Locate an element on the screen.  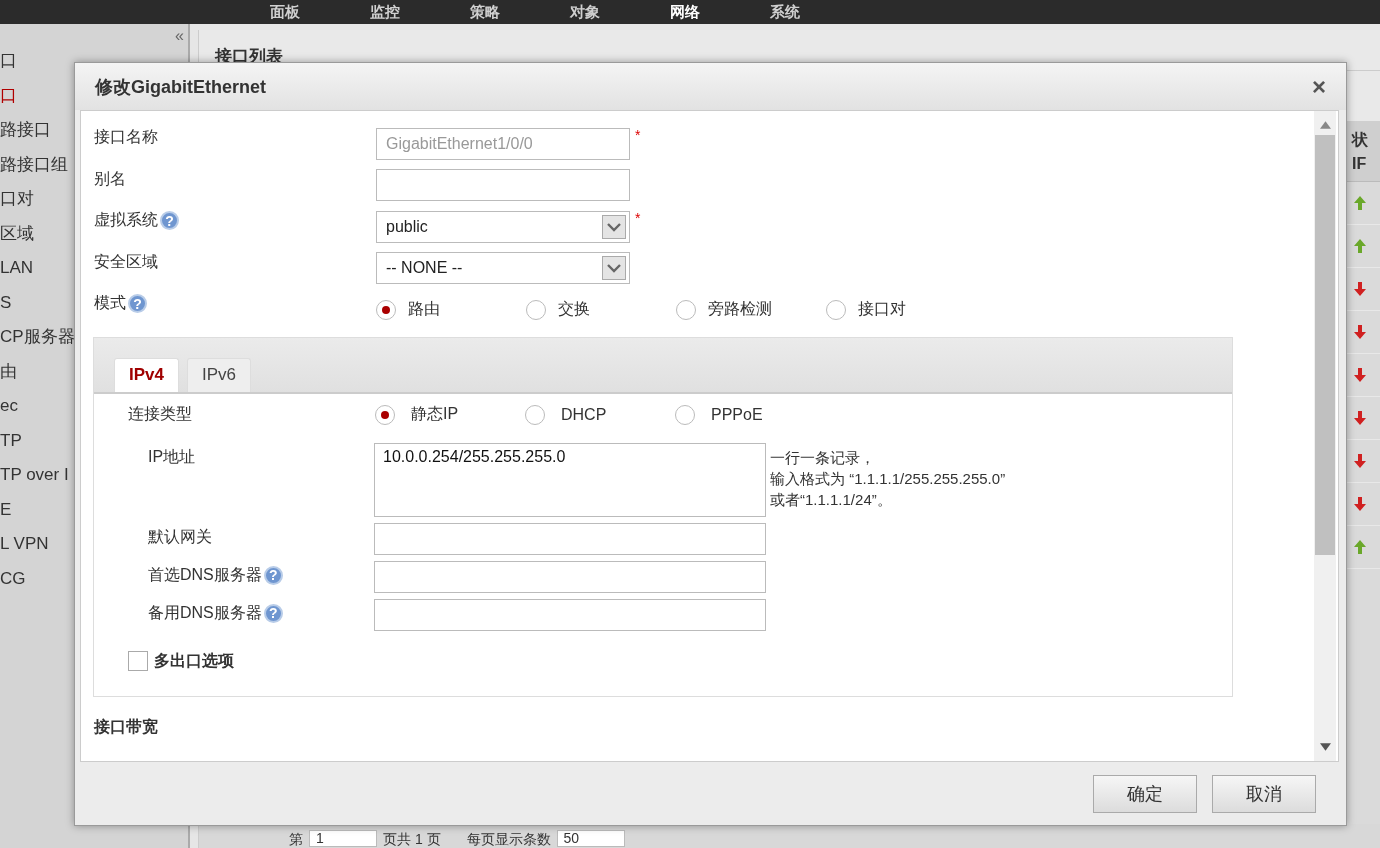
tab: IPv4 is located at coordinates (146, 374).